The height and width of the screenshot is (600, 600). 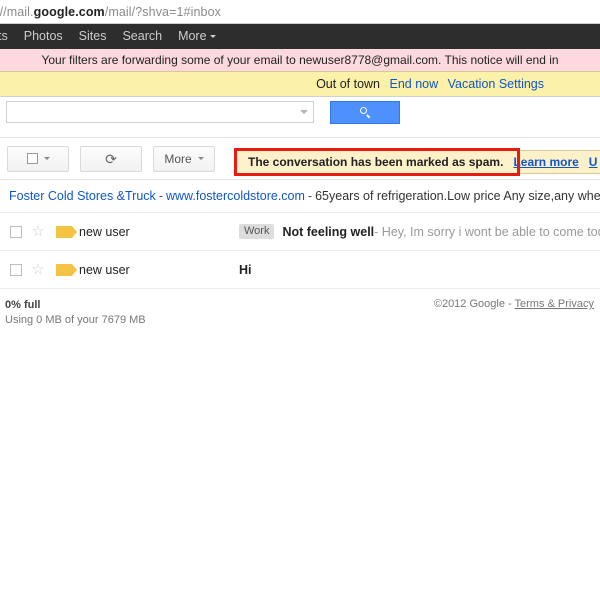 I want to click on quota-detail: Using 0 MB of your 7679 MB, so click(x=75, y=320).